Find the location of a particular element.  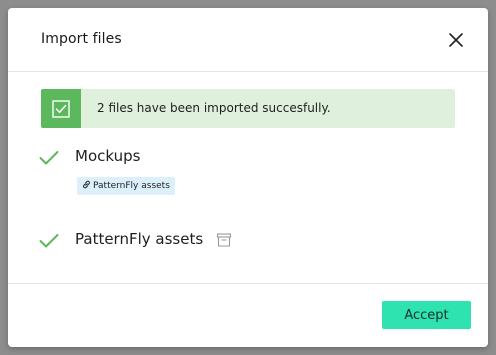

dialog-title: Import files is located at coordinates (81, 39).